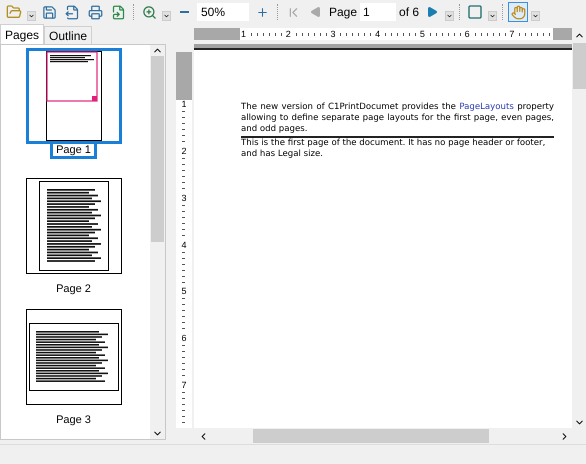 The height and width of the screenshot is (464, 586). I want to click on body-paragraph: This is the first page of the document. It has no page header or footer, and has Legal size., so click(393, 149).